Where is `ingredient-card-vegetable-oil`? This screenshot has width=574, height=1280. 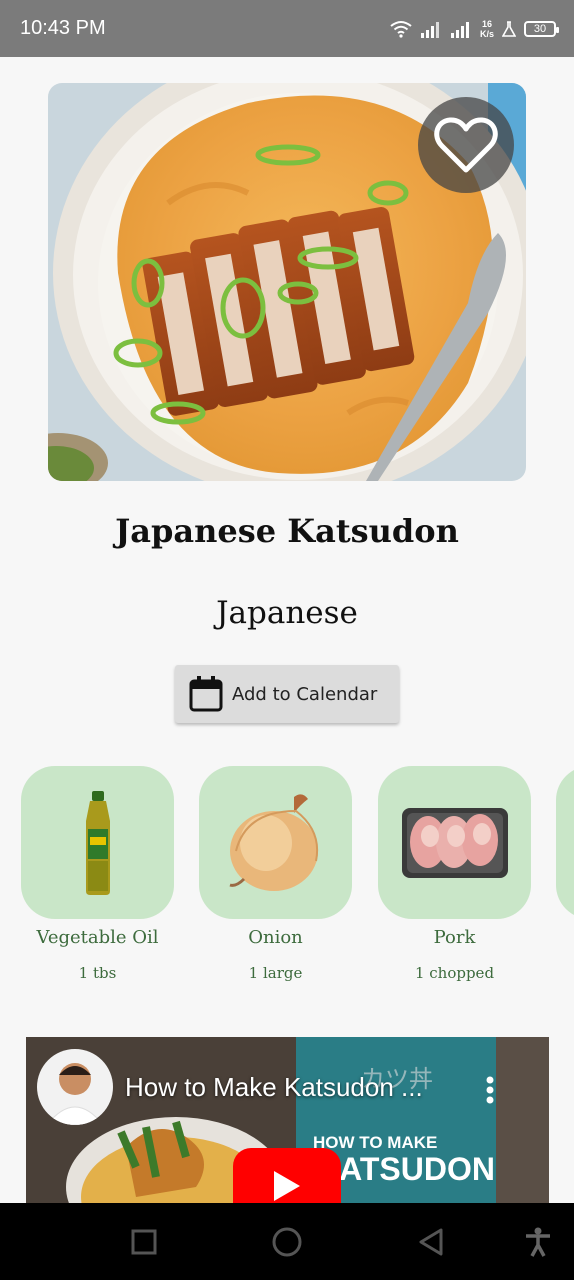 ingredient-card-vegetable-oil is located at coordinates (97, 842).